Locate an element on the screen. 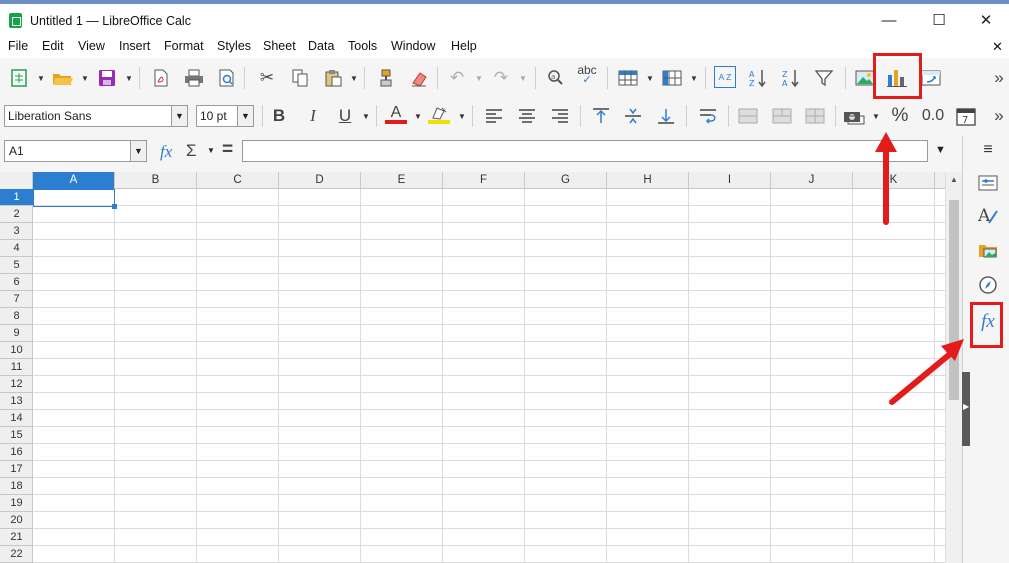 This screenshot has height=563, width=1009. sum-icon: Σ is located at coordinates (191, 151).